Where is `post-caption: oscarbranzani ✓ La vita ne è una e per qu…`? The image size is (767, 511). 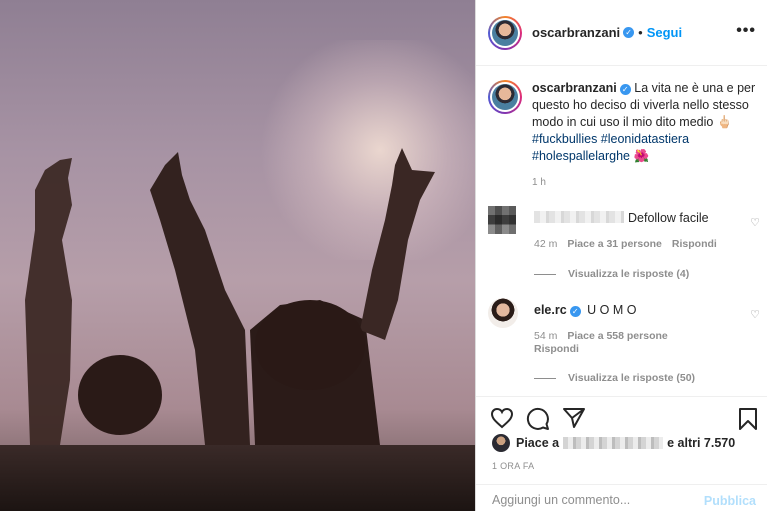
post-caption: oscarbranzani ✓ La vita ne è una e per qu… is located at coordinates (624, 135).